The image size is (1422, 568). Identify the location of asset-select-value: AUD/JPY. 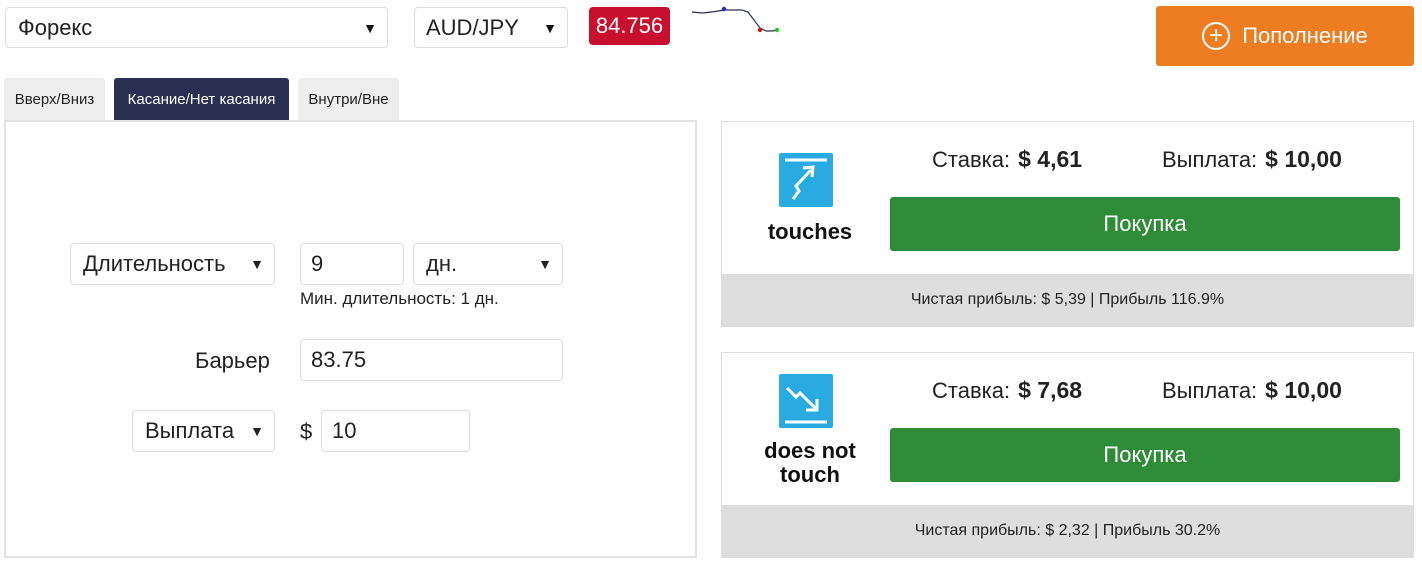
(472, 27).